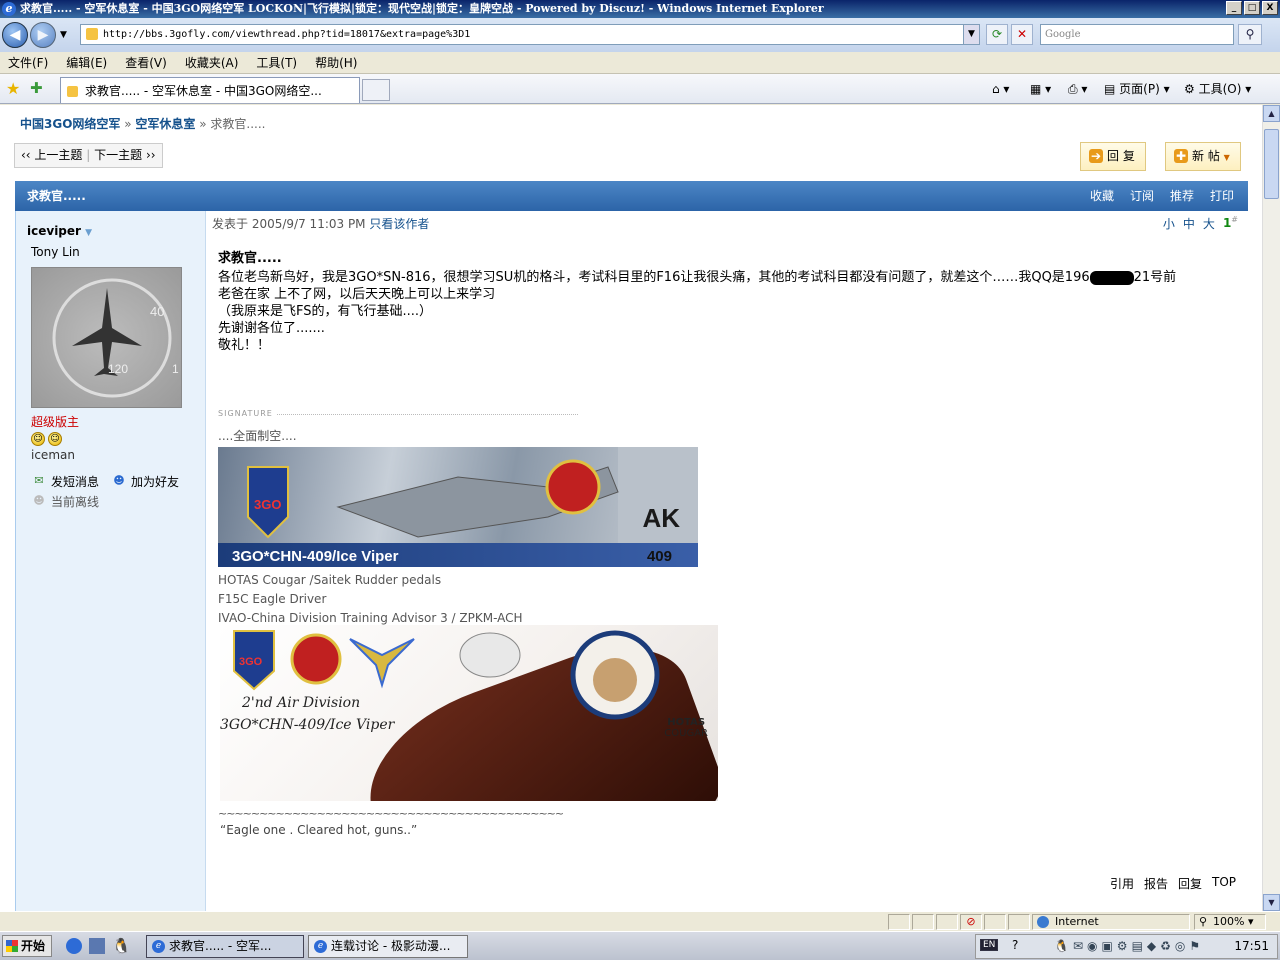 Image resolution: width=1280 pixels, height=960 pixels. I want to click on breadcrumb-site: 中国3GO网络空军, so click(70, 124).